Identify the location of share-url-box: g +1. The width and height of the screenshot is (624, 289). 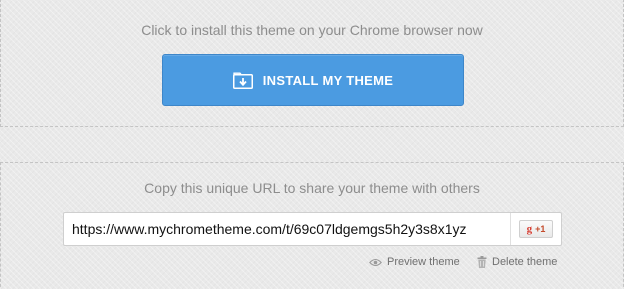
(312, 229).